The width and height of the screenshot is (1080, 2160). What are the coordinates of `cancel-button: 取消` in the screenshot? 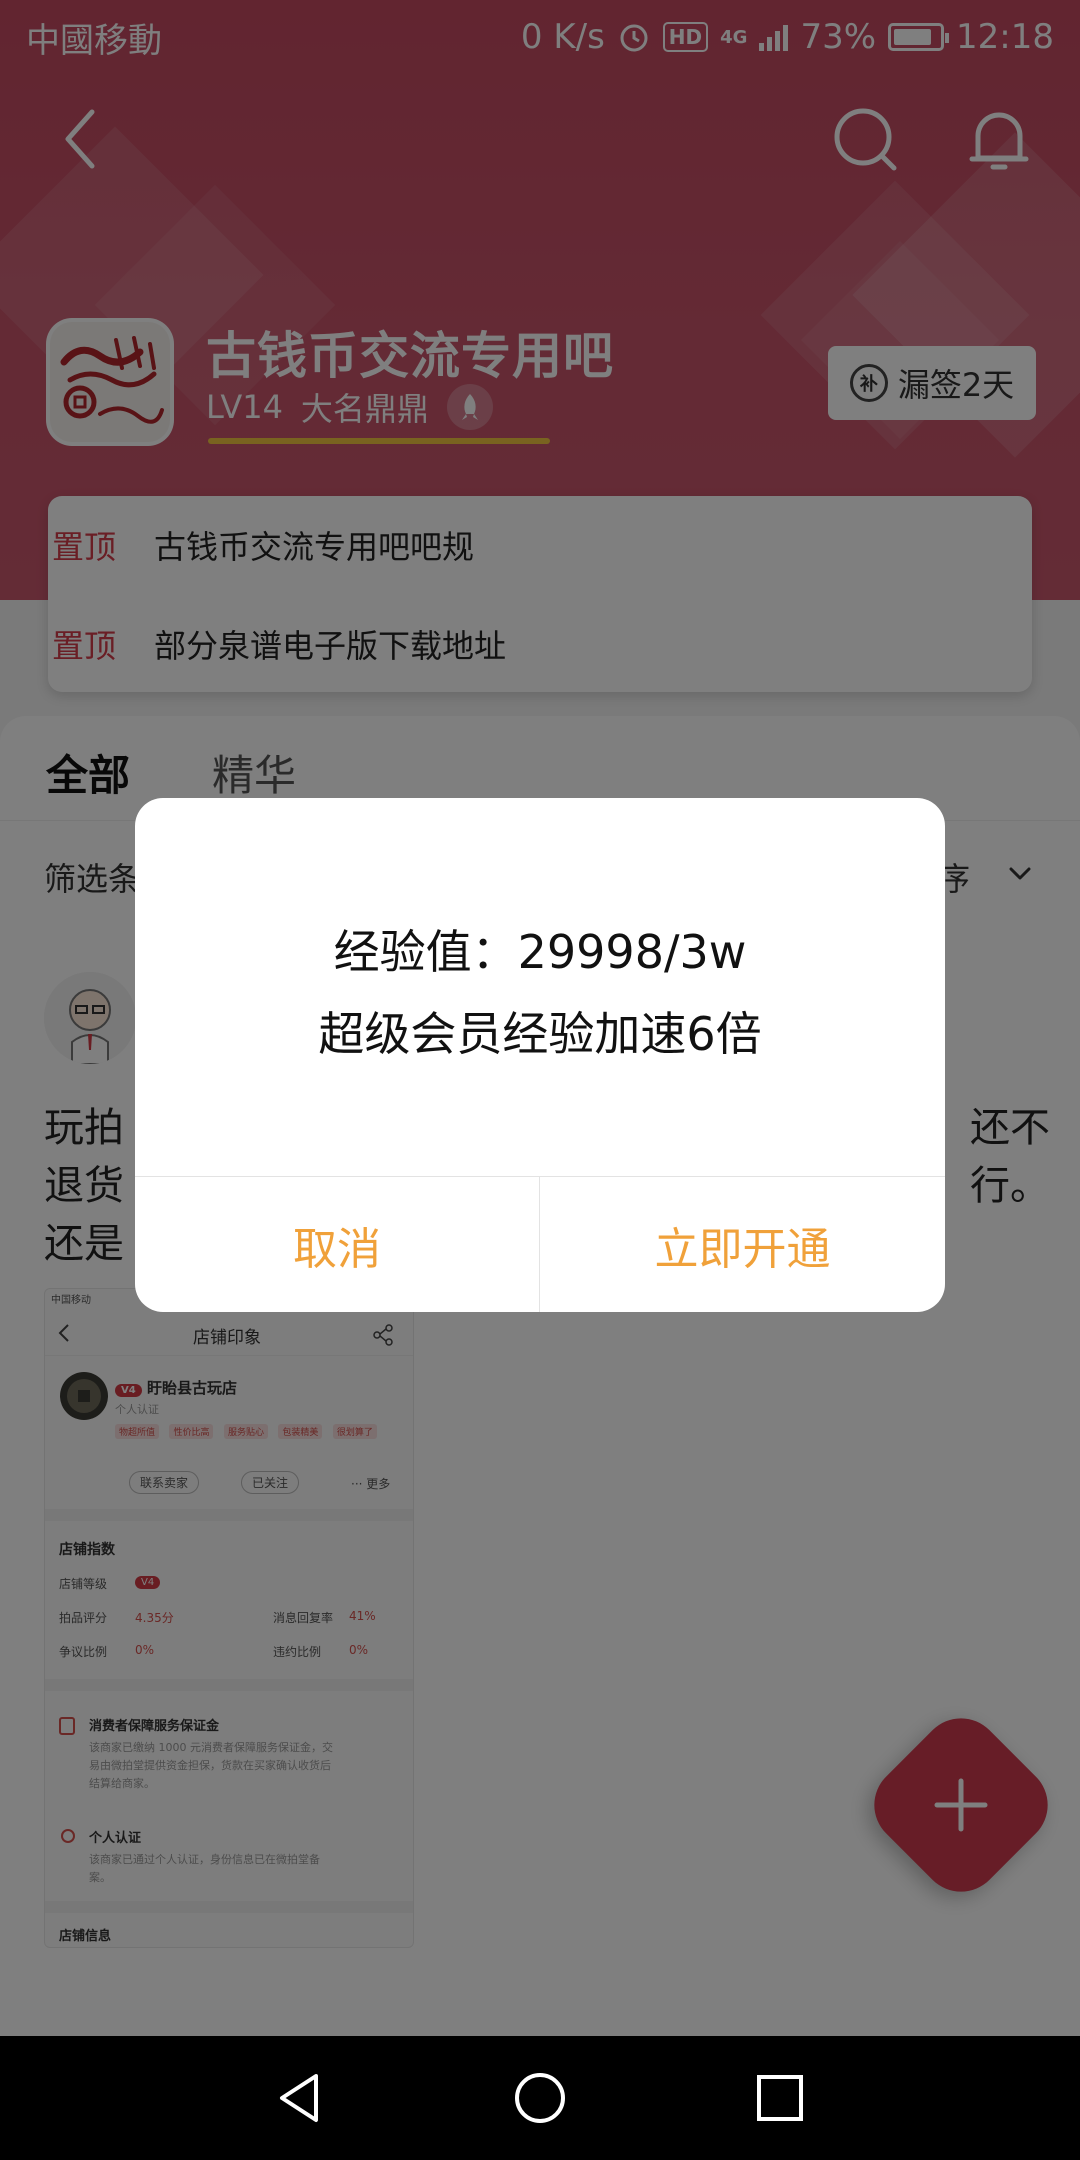 It's located at (337, 1244).